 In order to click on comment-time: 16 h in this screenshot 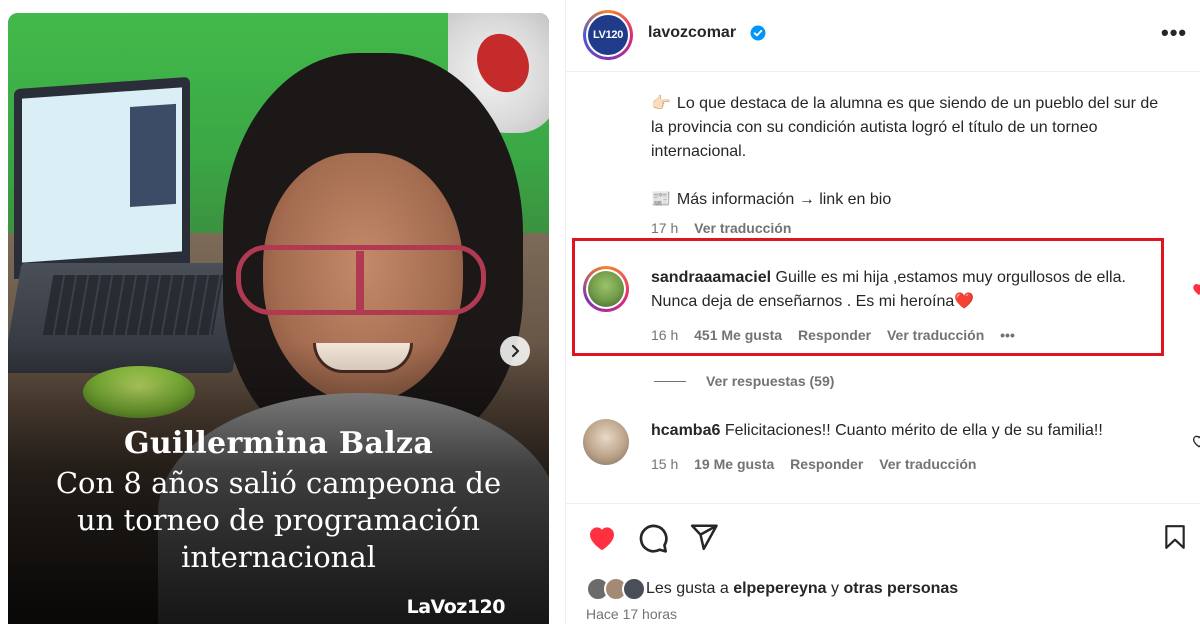, I will do `click(664, 335)`.